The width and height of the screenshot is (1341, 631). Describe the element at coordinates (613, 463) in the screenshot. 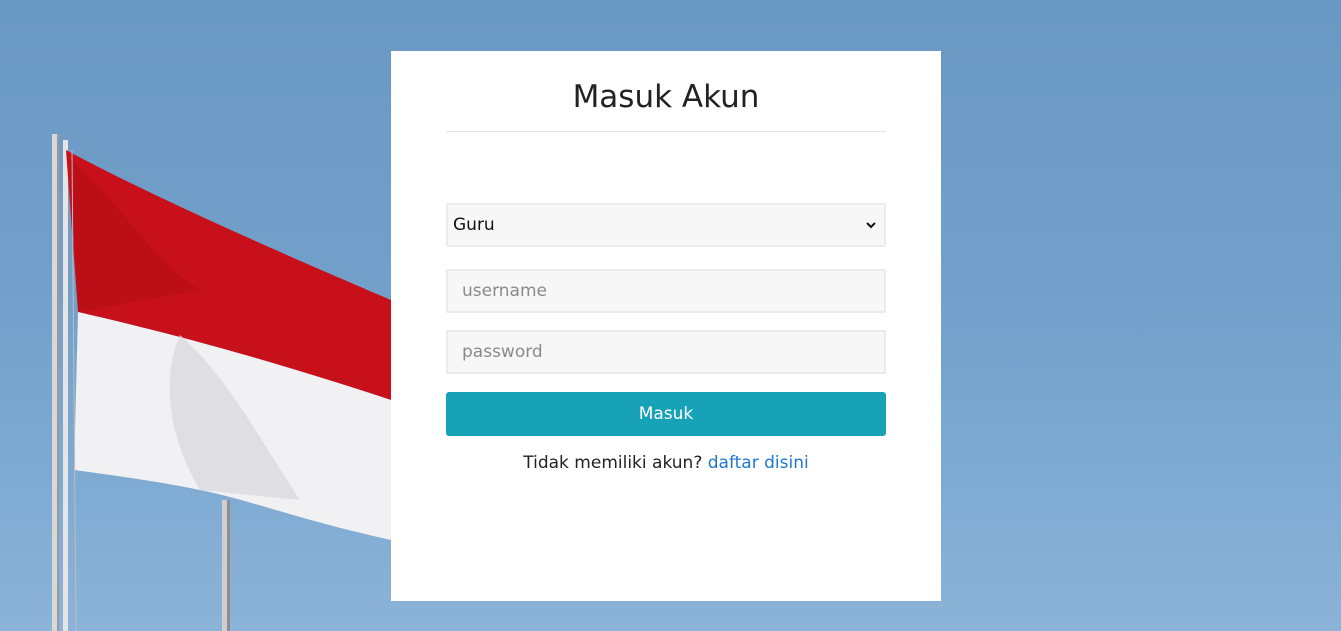

I see `register-prompt-text: Tidak memiliki akun?` at that location.